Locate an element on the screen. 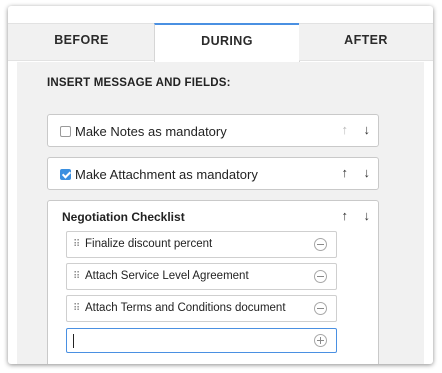 The height and width of the screenshot is (373, 442). notes-mandatory-label: Make Notes as mandatory is located at coordinates (151, 131).